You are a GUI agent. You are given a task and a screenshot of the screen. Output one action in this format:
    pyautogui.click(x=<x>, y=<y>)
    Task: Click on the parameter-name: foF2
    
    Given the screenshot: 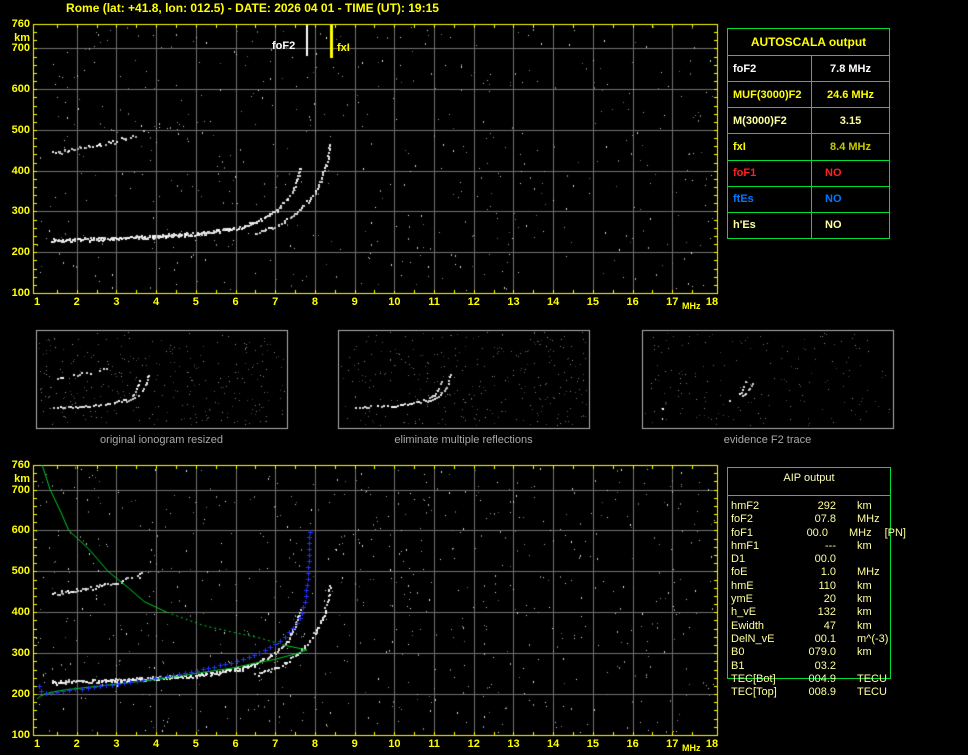 What is the action you would take?
    pyautogui.click(x=742, y=519)
    